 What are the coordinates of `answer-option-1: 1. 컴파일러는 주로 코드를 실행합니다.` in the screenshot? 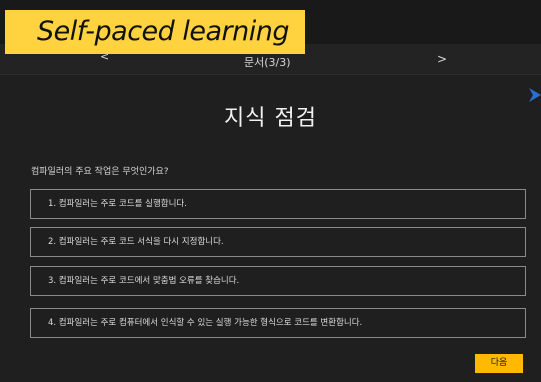 It's located at (278, 204).